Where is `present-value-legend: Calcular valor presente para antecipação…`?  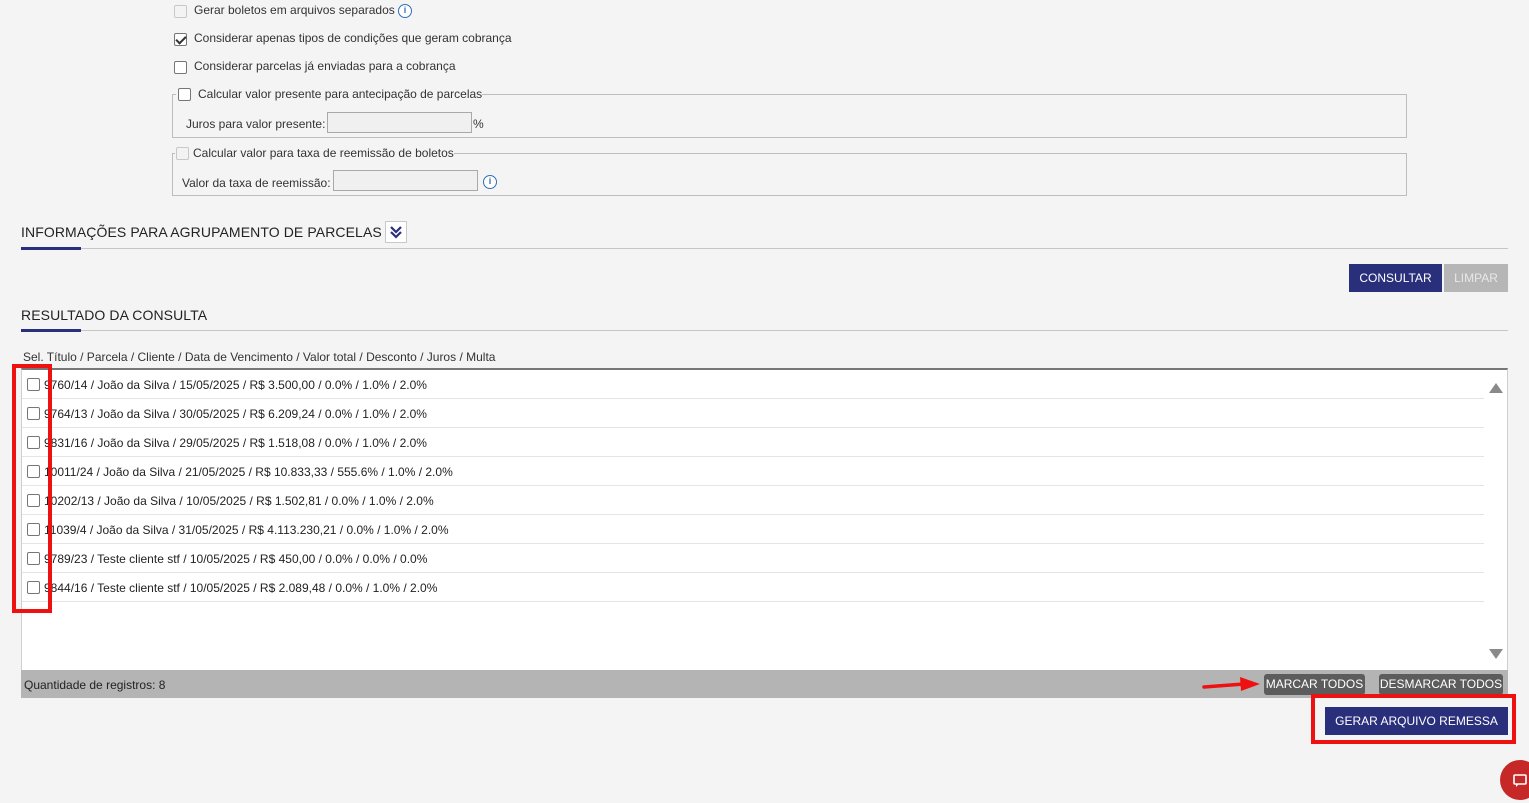 present-value-legend: Calcular valor presente para antecipação… is located at coordinates (340, 94).